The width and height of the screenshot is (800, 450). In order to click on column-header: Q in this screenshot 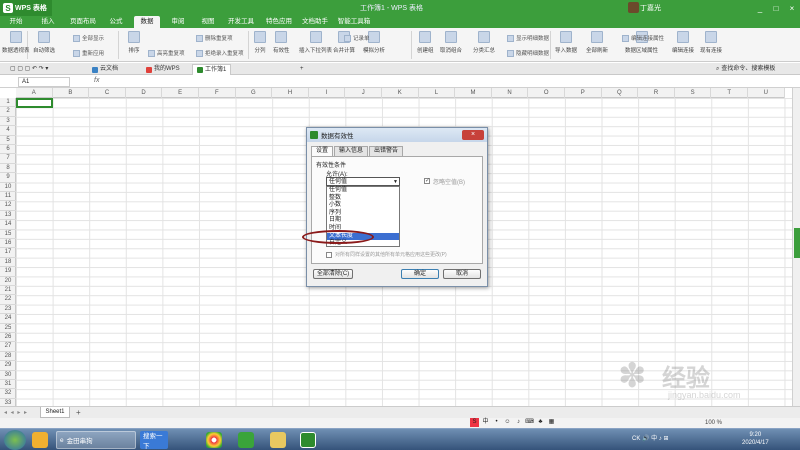, I will do `click(620, 93)`.